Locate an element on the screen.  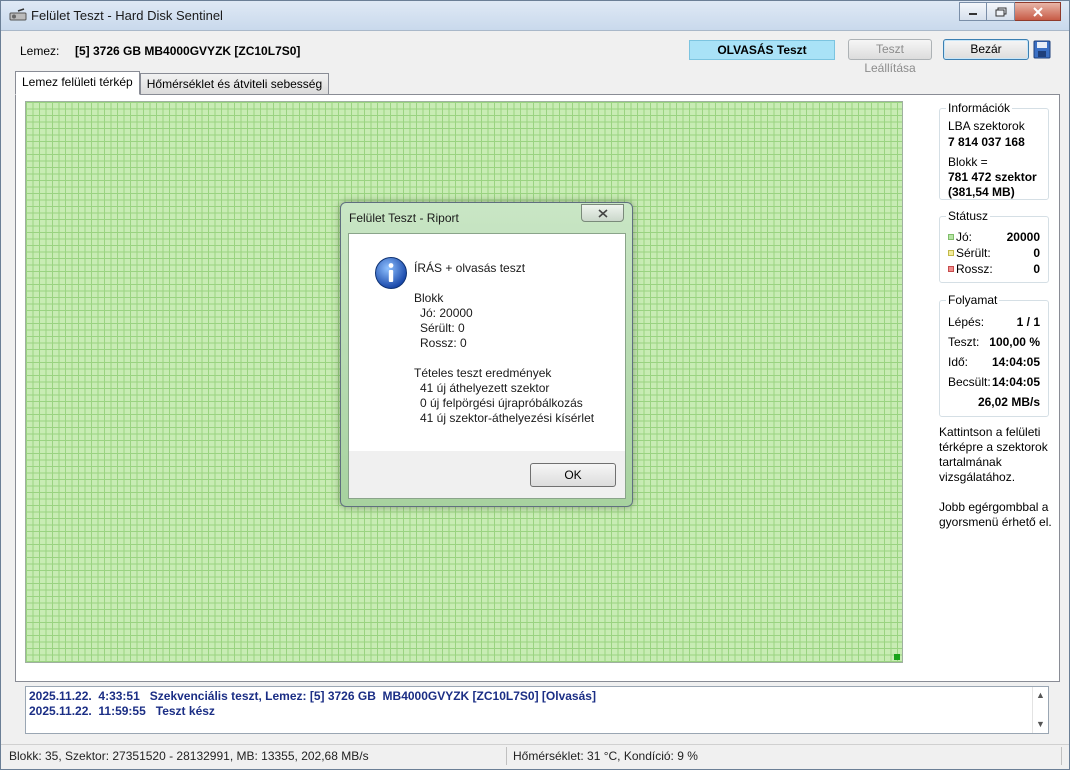
log-scrollbar: ▲ ▼ is located at coordinates (1040, 710).